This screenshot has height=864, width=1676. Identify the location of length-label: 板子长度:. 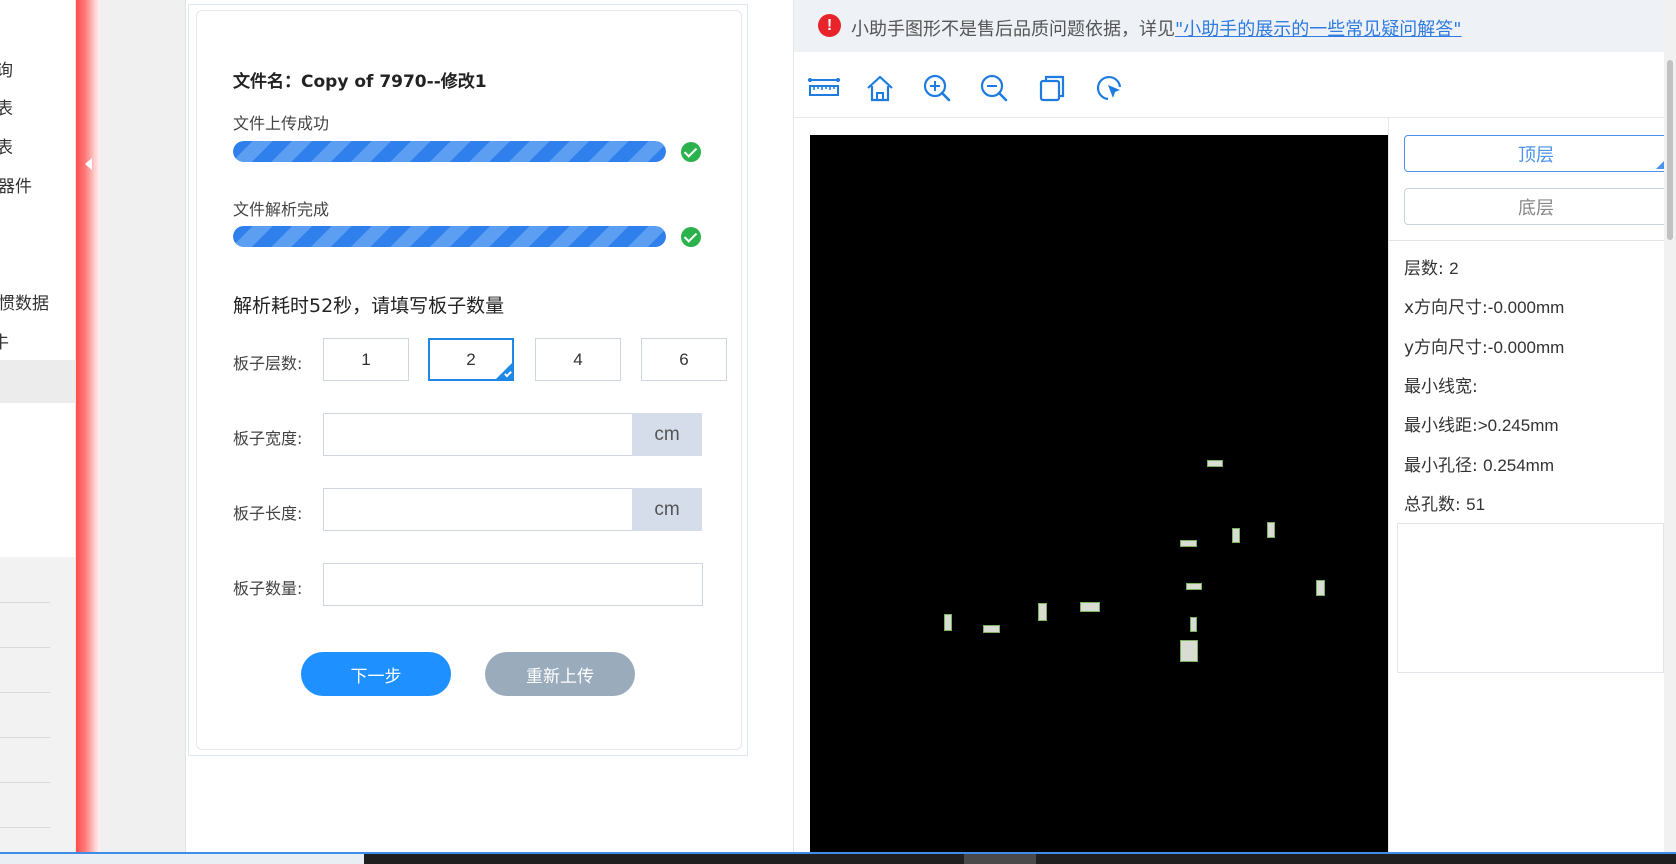
(268, 513).